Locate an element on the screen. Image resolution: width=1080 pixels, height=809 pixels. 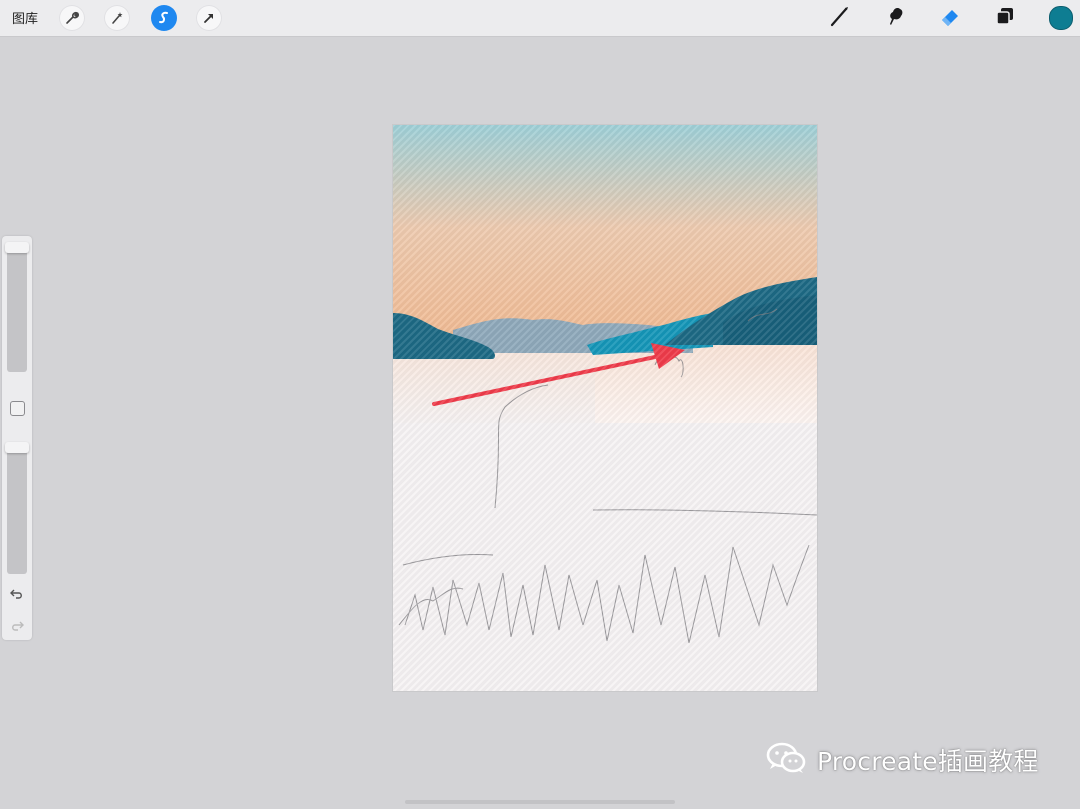
left-sidebar is located at coordinates (17, 438).